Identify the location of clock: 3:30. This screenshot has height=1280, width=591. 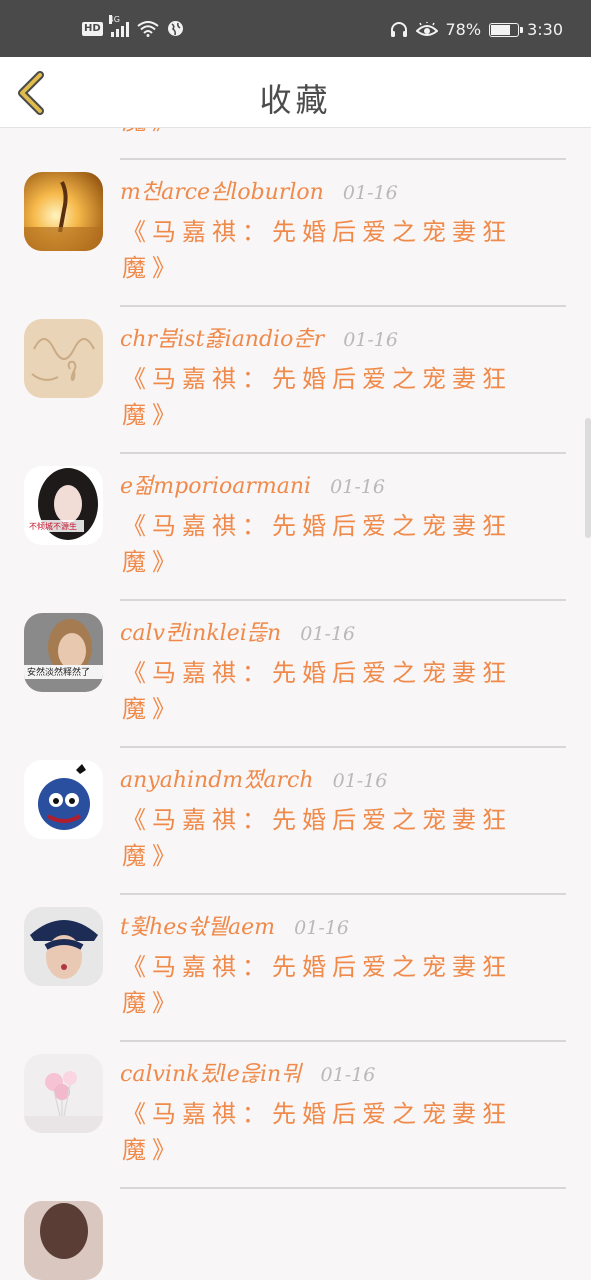
(545, 29).